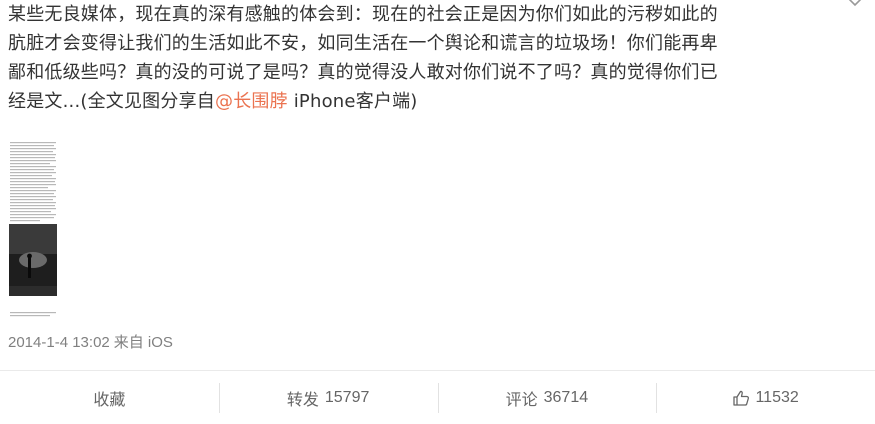  Describe the element at coordinates (59, 342) in the screenshot. I see `post-date: 2014-1-4 13:02` at that location.